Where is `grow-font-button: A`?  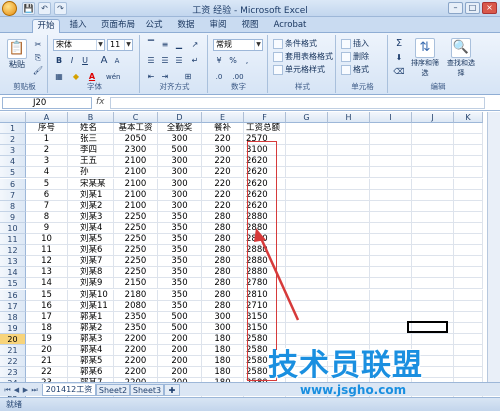 grow-font-button: A is located at coordinates (104, 61).